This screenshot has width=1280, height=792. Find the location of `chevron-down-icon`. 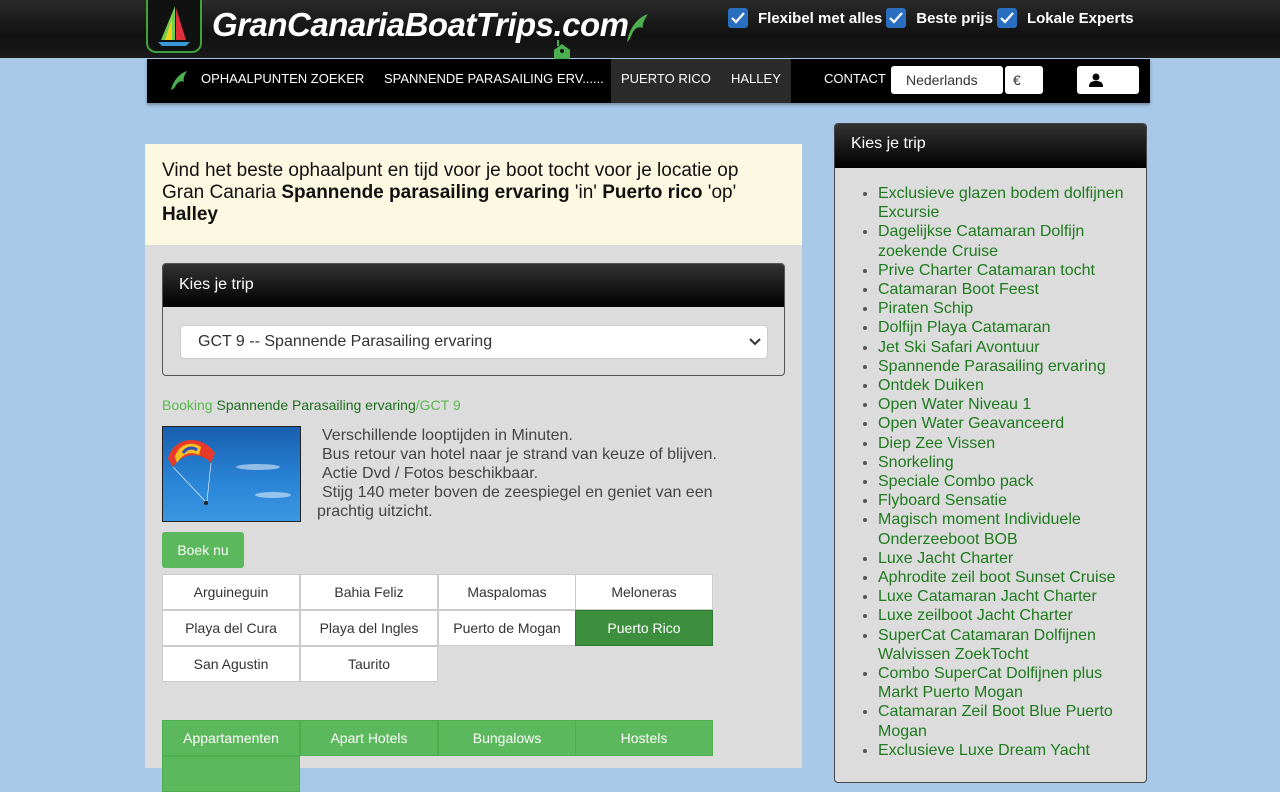

chevron-down-icon is located at coordinates (755, 342).